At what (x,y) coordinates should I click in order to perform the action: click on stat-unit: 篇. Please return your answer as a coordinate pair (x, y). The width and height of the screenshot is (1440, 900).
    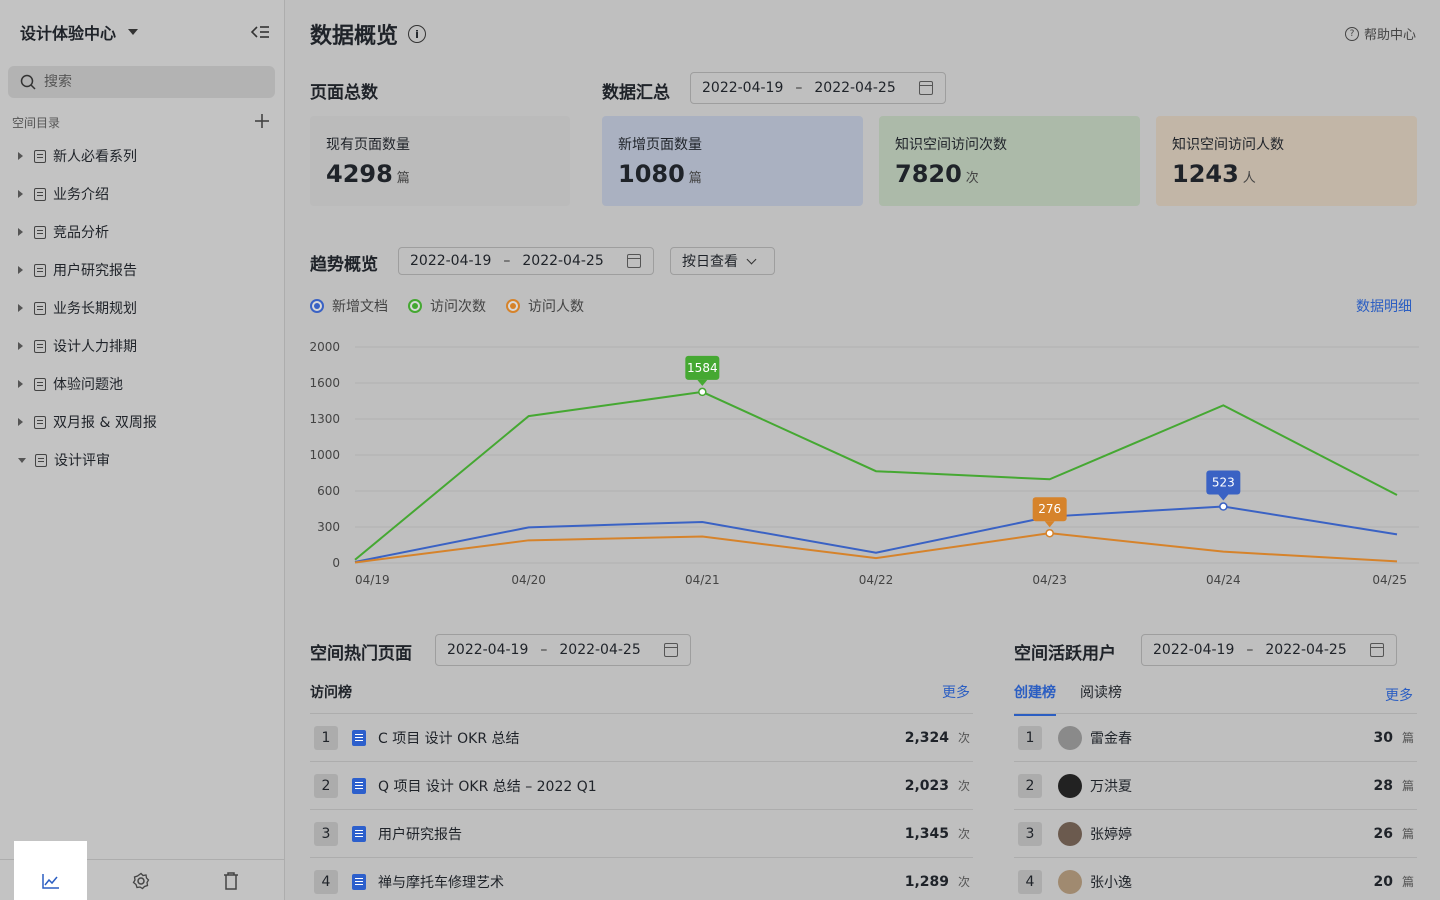
    Looking at the image, I should click on (695, 178).